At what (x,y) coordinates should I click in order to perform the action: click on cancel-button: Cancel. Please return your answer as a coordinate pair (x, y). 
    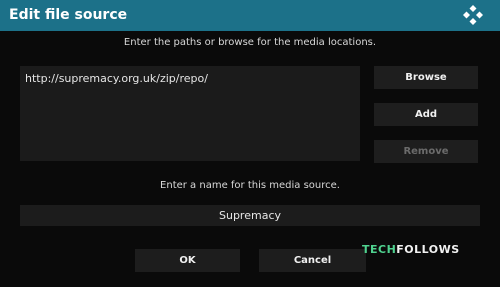
    Looking at the image, I should click on (312, 260).